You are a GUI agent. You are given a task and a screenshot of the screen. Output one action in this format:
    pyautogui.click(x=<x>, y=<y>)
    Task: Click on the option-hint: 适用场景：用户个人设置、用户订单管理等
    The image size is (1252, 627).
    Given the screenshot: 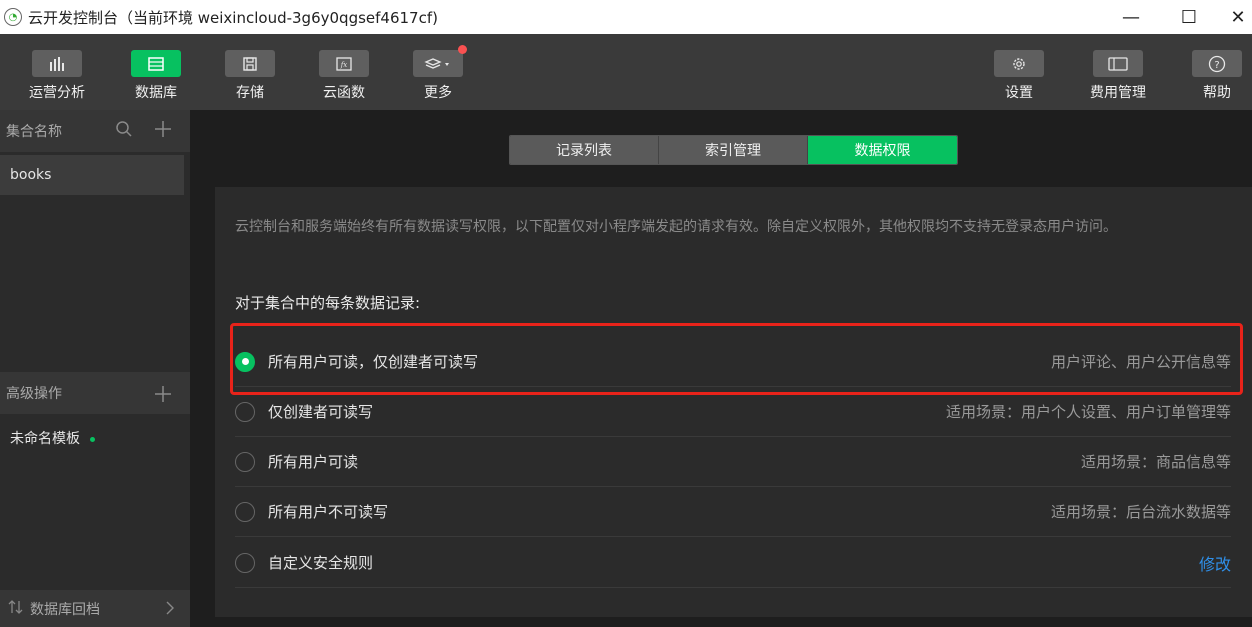 What is the action you would take?
    pyautogui.click(x=1088, y=412)
    